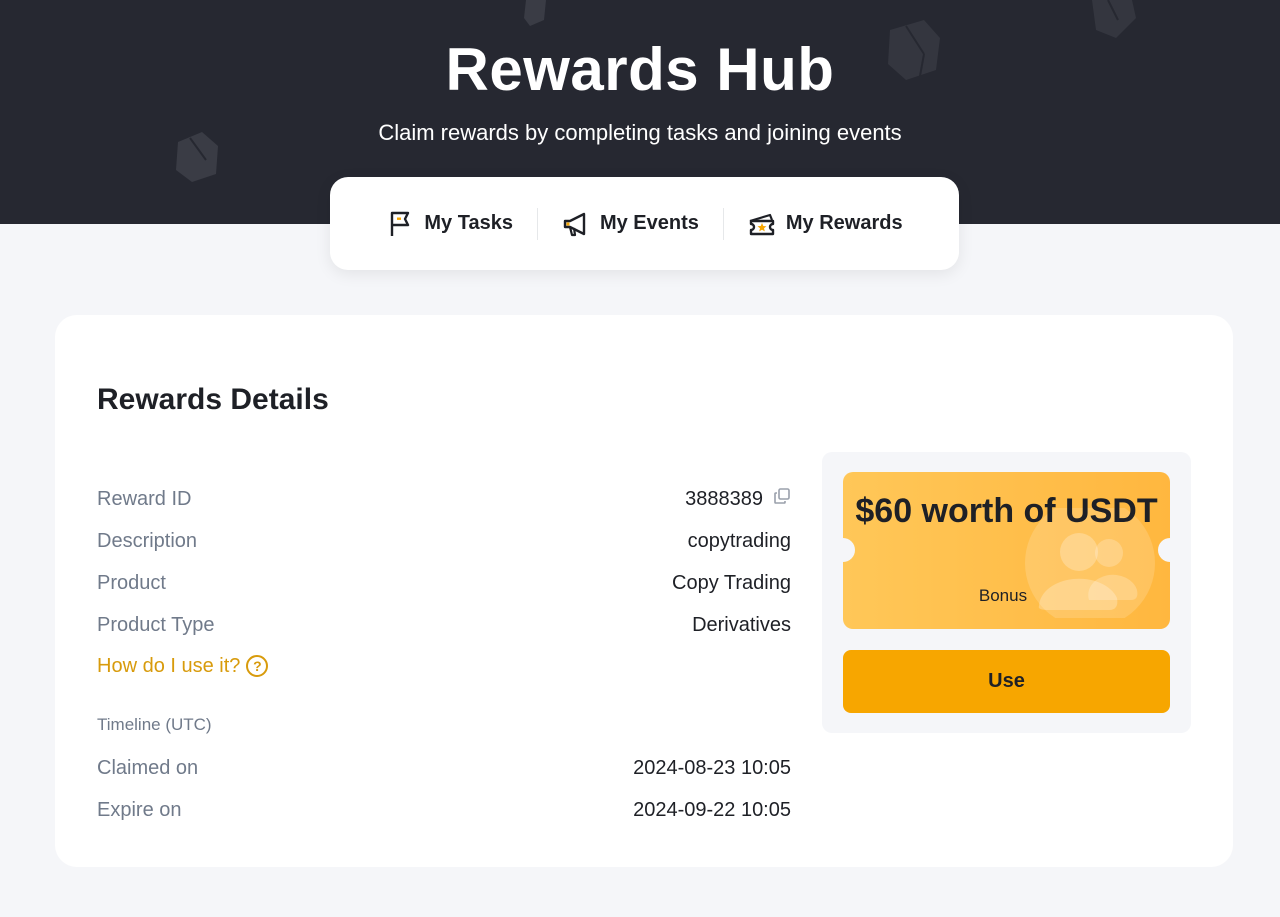 The height and width of the screenshot is (917, 1280). I want to click on tab-my-tasks: My Tasks, so click(449, 224).